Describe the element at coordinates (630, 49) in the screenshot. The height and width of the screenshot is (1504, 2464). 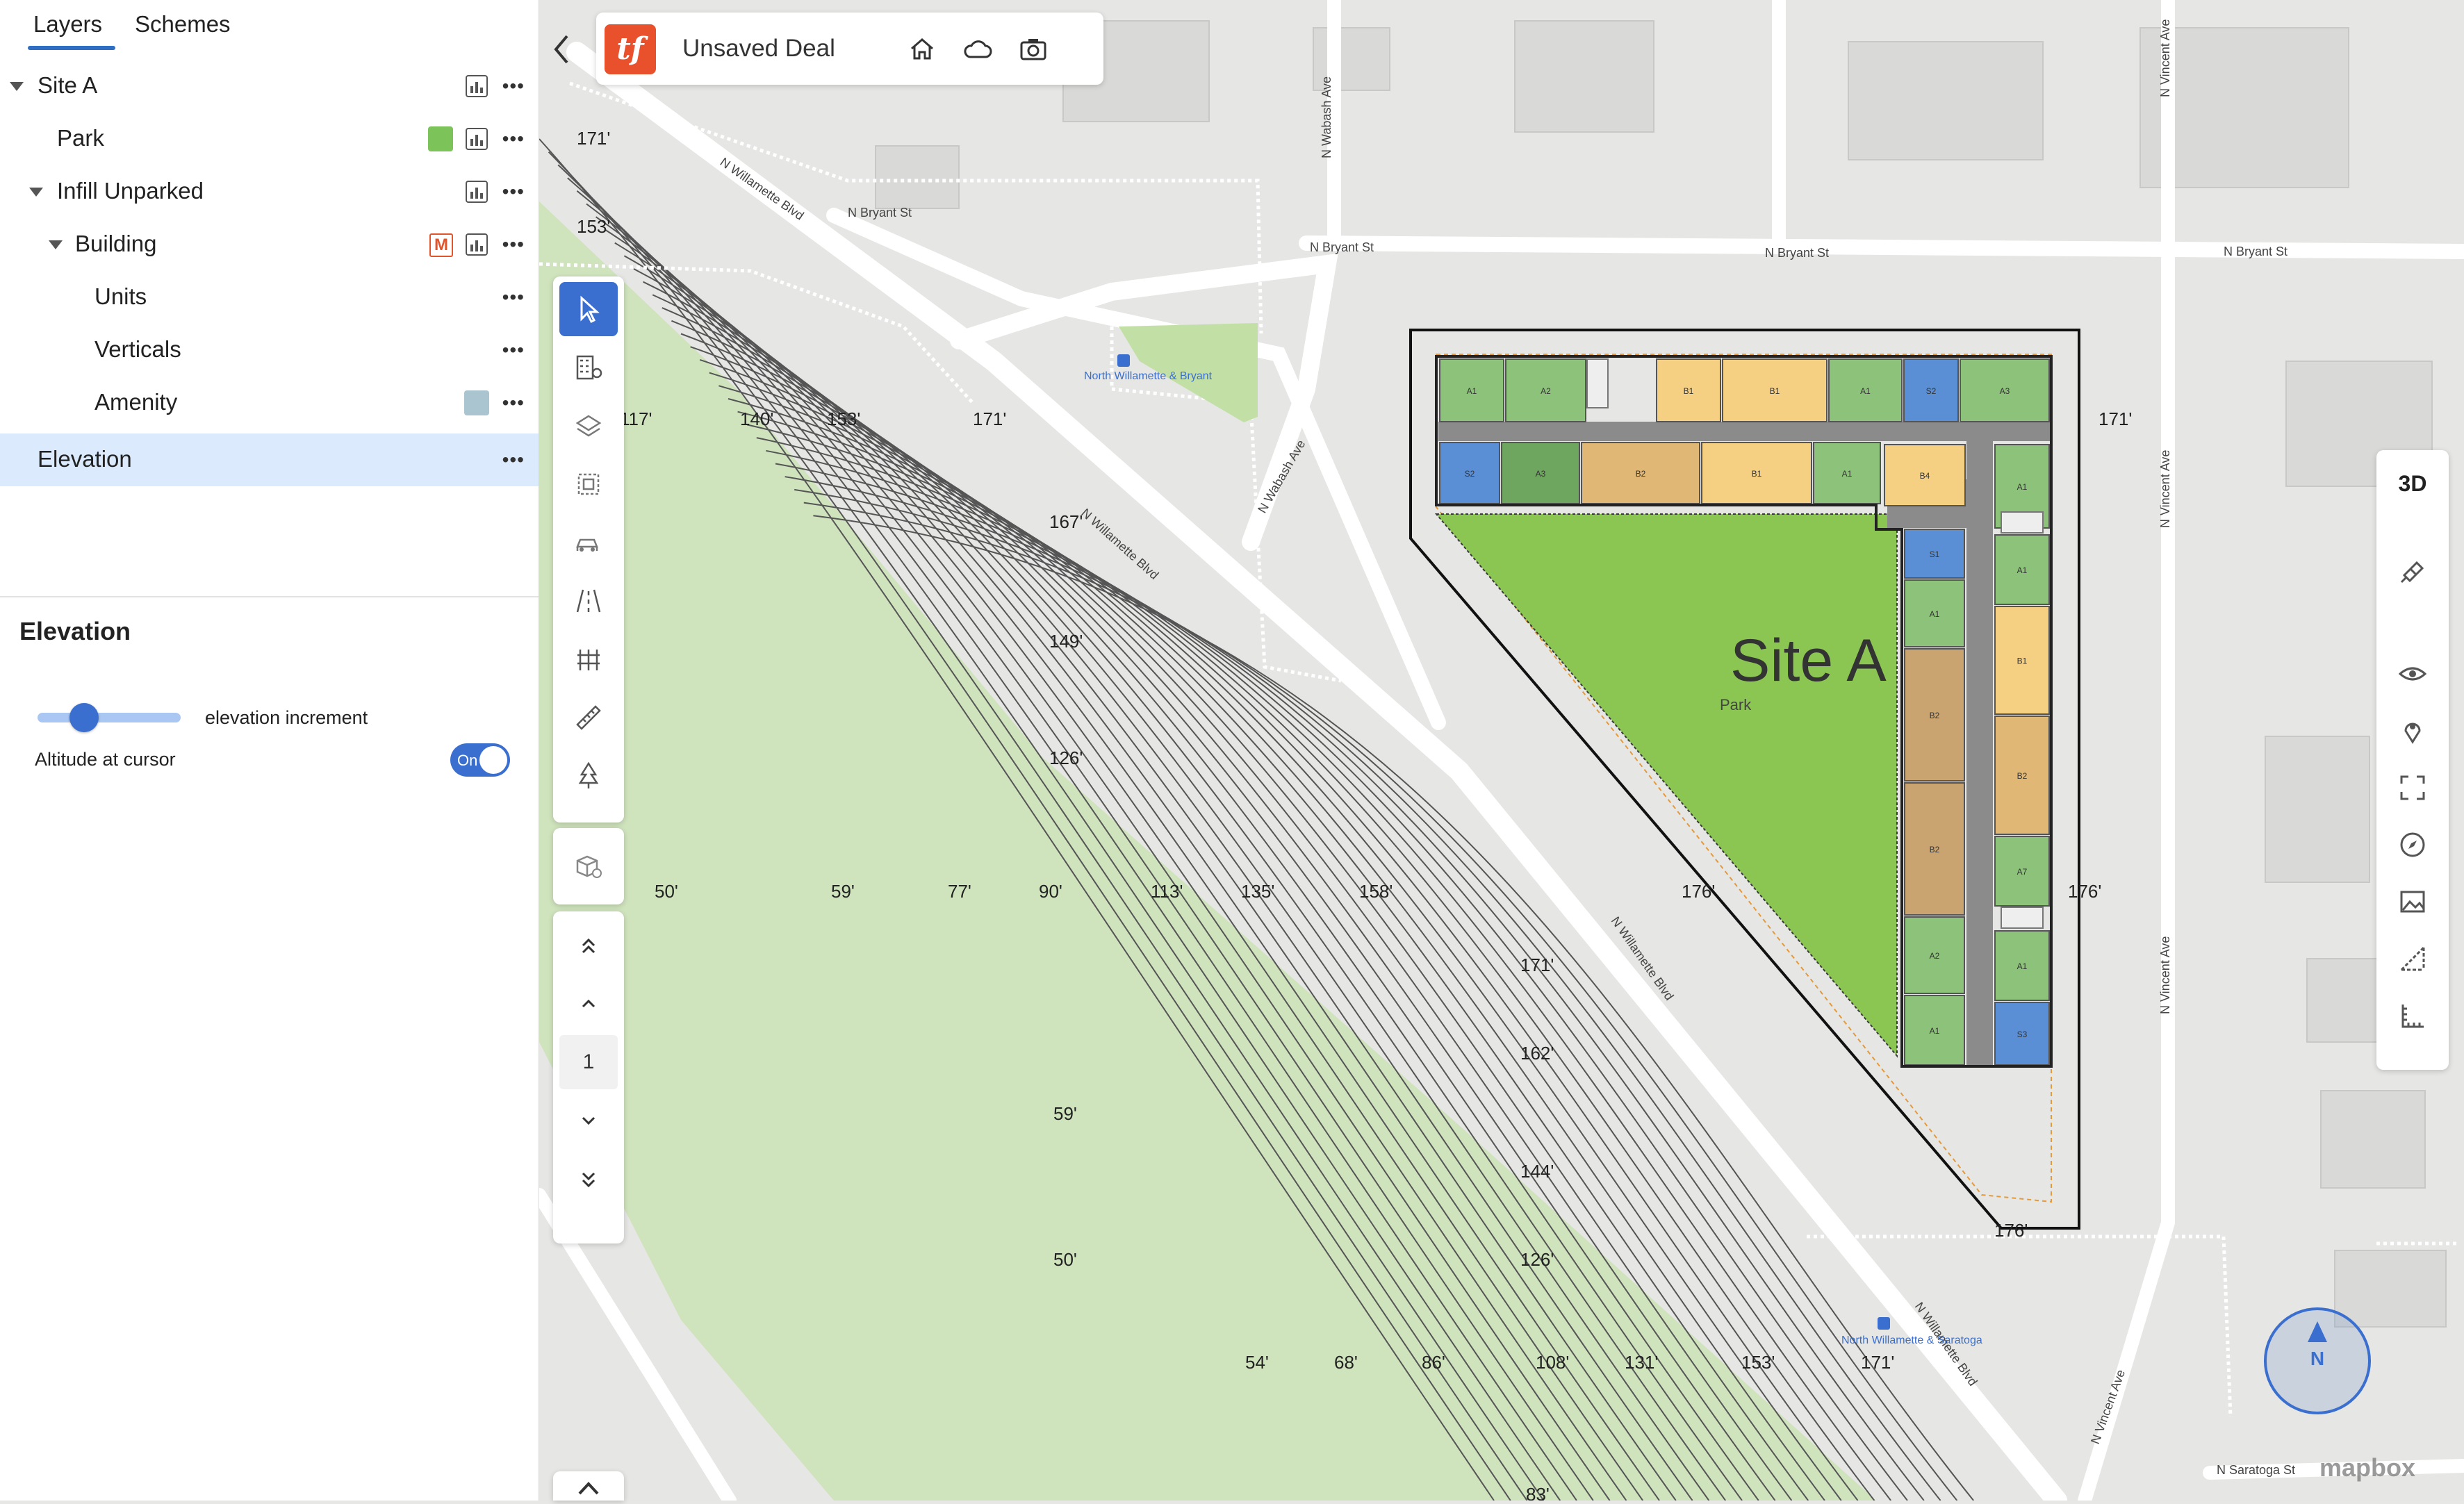
I see `app-logo: tf` at that location.